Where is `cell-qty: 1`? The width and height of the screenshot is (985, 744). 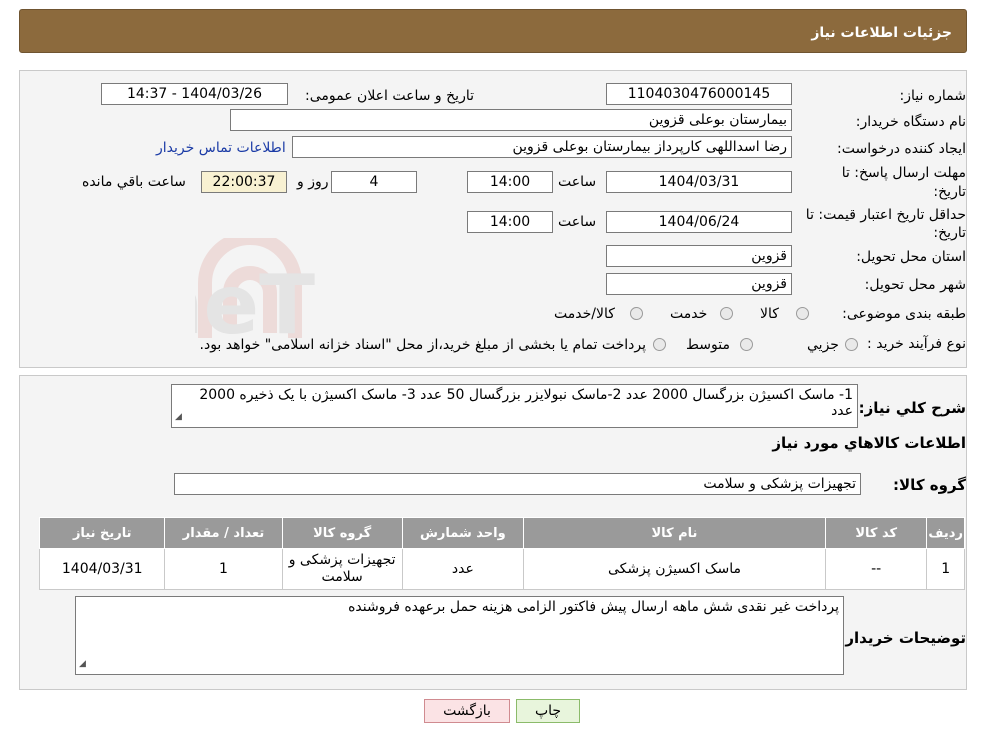
cell-qty: 1 is located at coordinates (223, 569).